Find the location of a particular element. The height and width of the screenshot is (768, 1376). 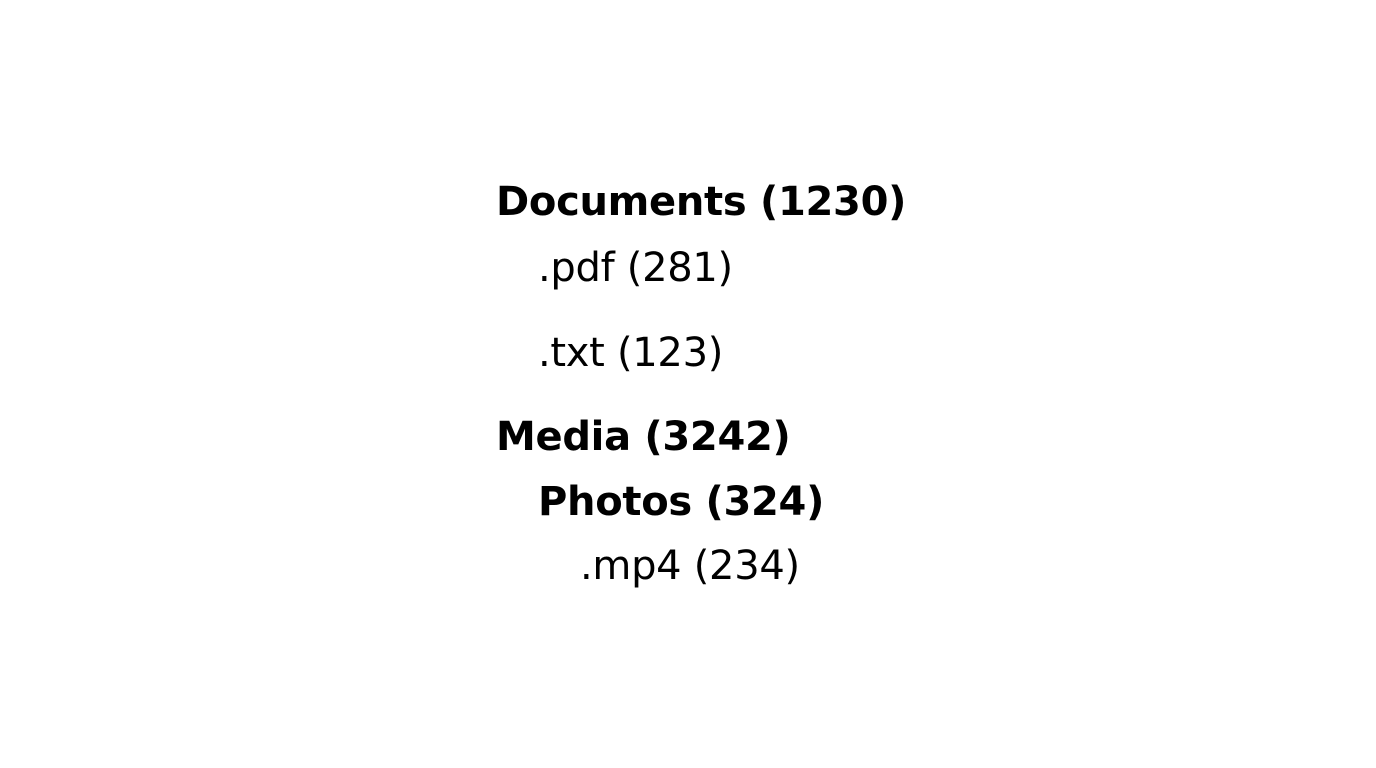

tree-item-documents: Documents (1230) is located at coordinates (701, 202).